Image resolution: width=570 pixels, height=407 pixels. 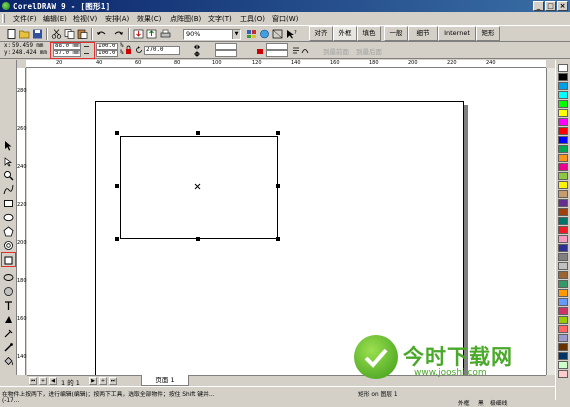 I want to click on coreldraw-icon, so click(x=6, y=6).